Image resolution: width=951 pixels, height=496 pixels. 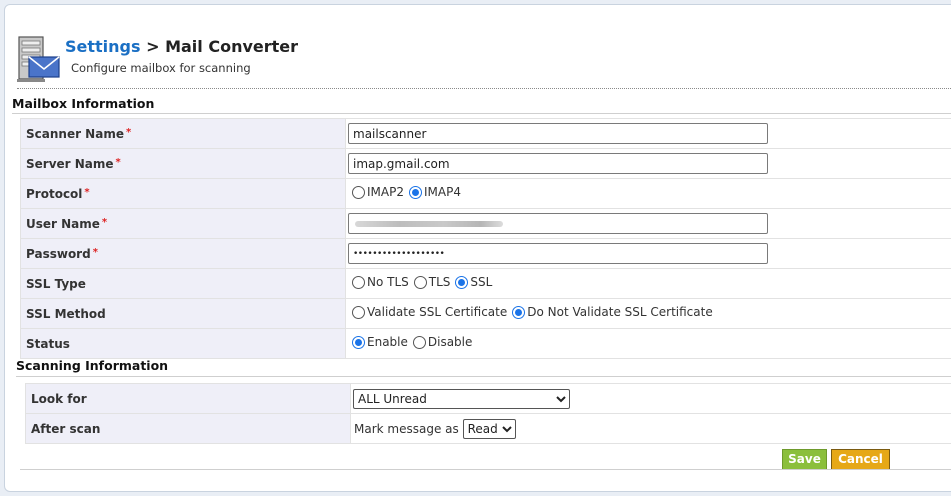 What do you see at coordinates (619, 312) in the screenshot?
I see `ssl-method-do-not-validate-label: Do Not Validate SSL Certificate` at bounding box center [619, 312].